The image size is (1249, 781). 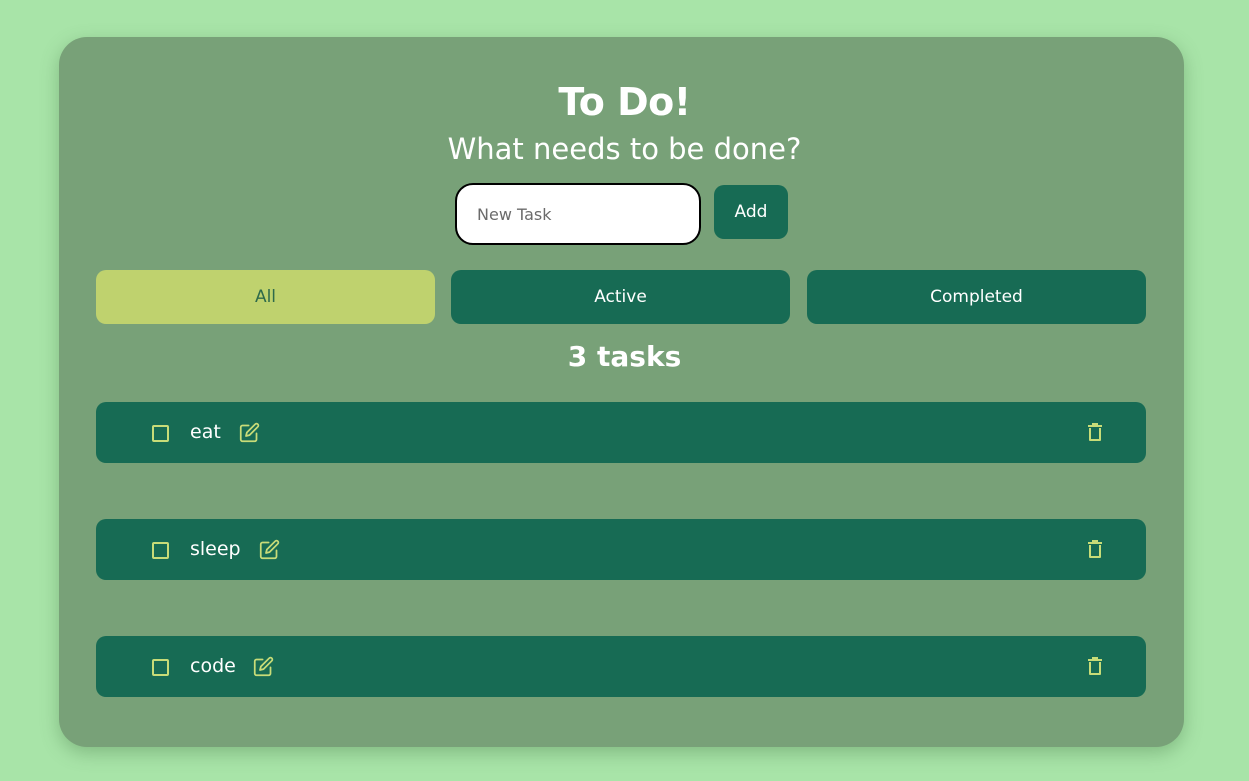 What do you see at coordinates (751, 212) in the screenshot?
I see `add-task-button: Add` at bounding box center [751, 212].